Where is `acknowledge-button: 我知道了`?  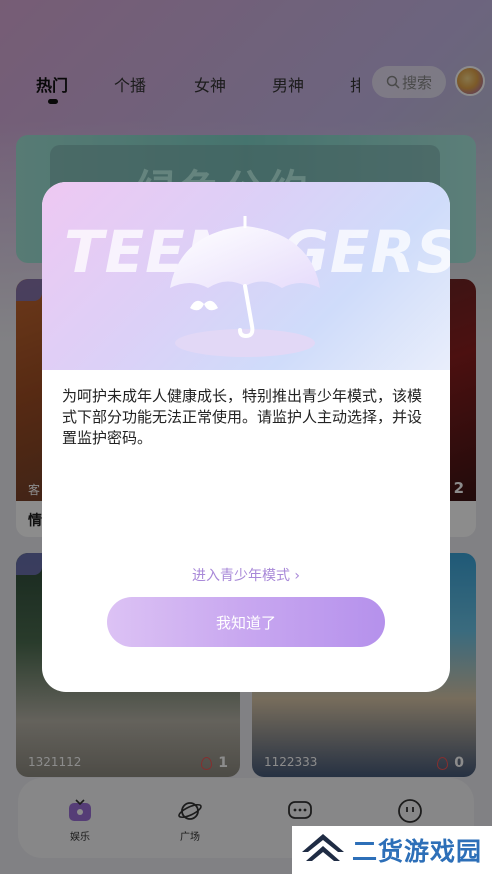 acknowledge-button: 我知道了 is located at coordinates (246, 622).